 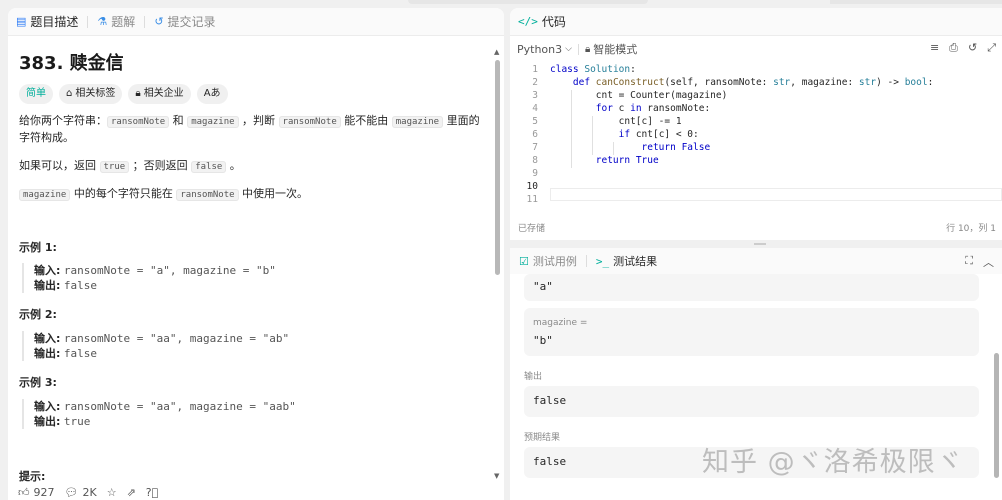 I want to click on code-line: return True, so click(x=627, y=160).